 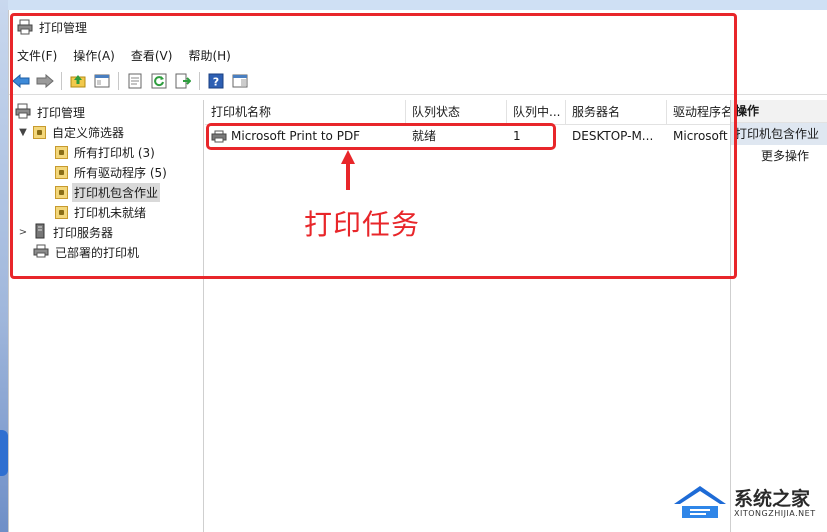 What do you see at coordinates (700, 502) in the screenshot?
I see `house-logo-icon` at bounding box center [700, 502].